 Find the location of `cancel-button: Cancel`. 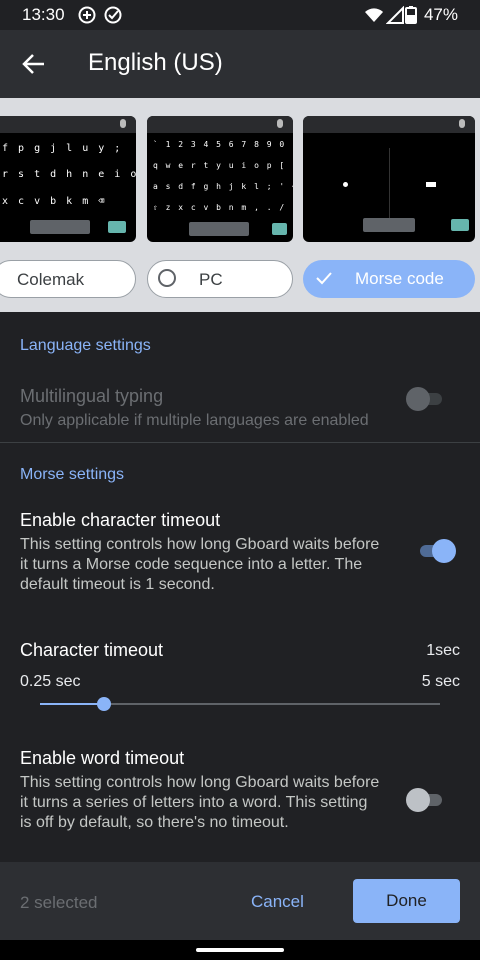

cancel-button: Cancel is located at coordinates (277, 902).